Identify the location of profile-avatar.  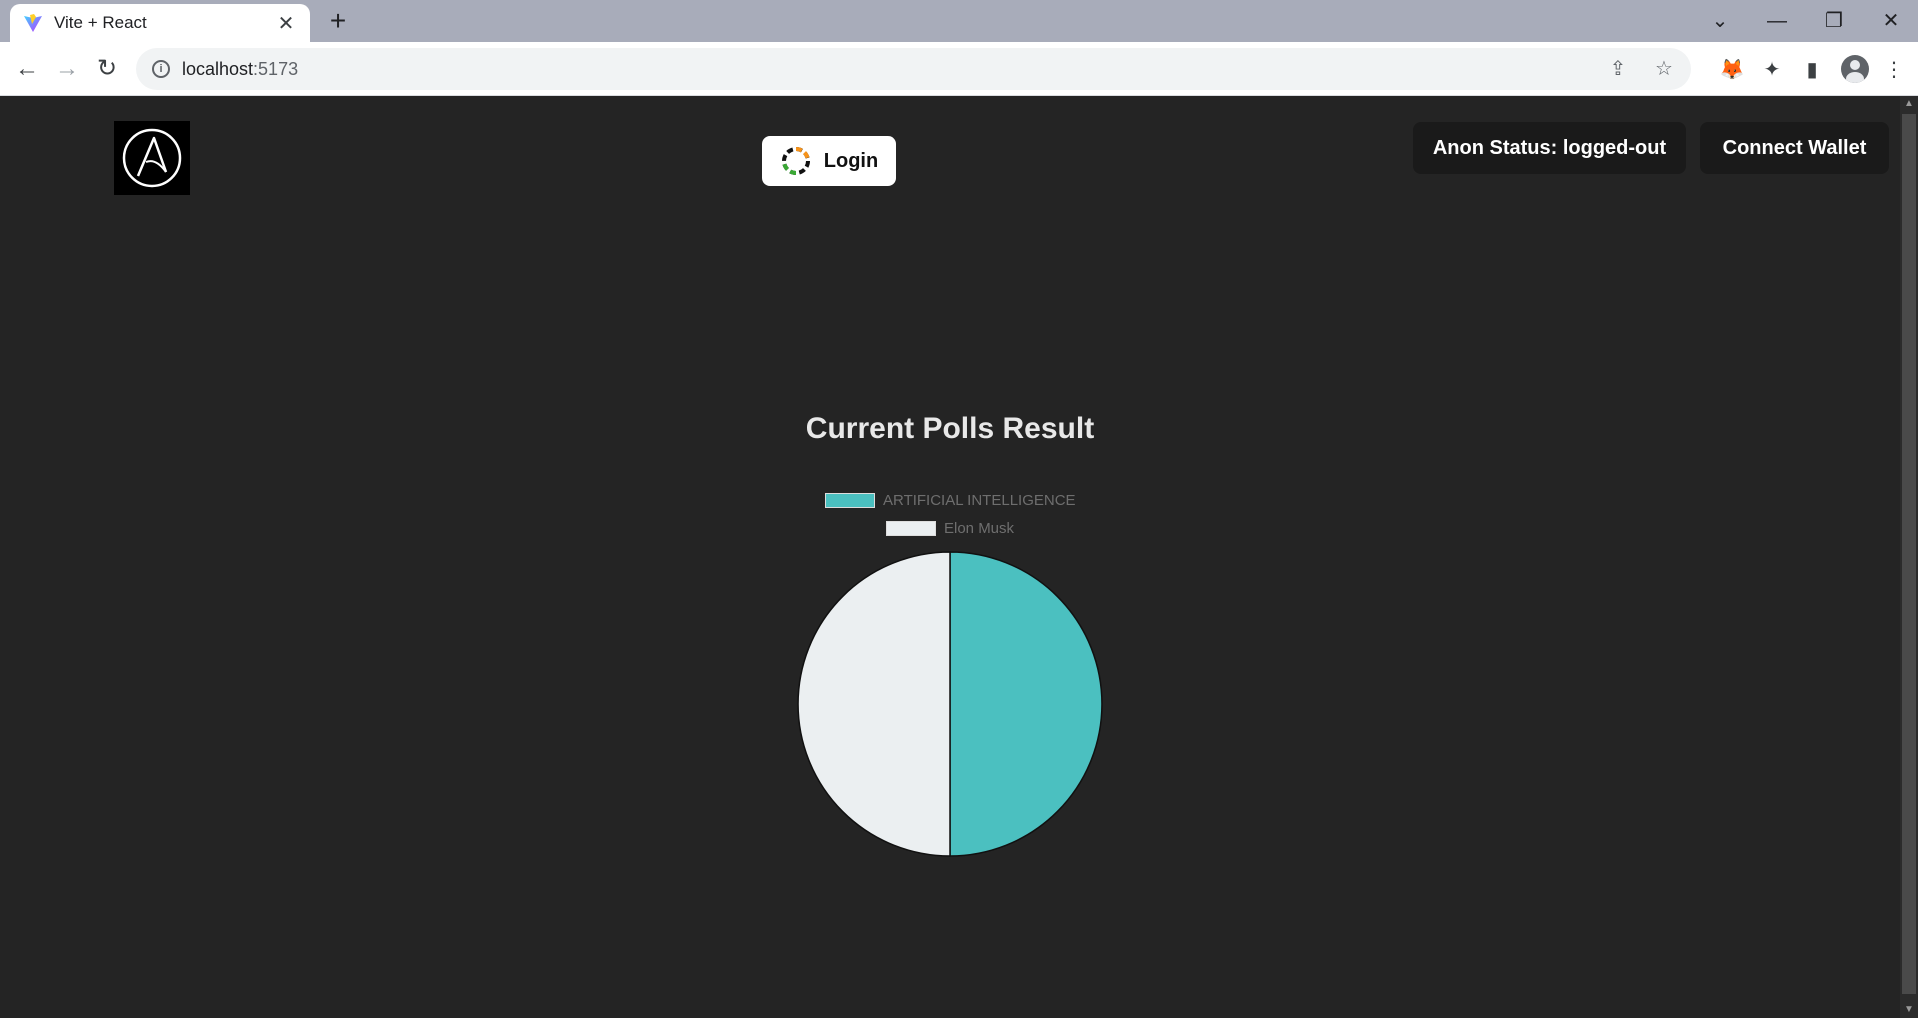
(1855, 69).